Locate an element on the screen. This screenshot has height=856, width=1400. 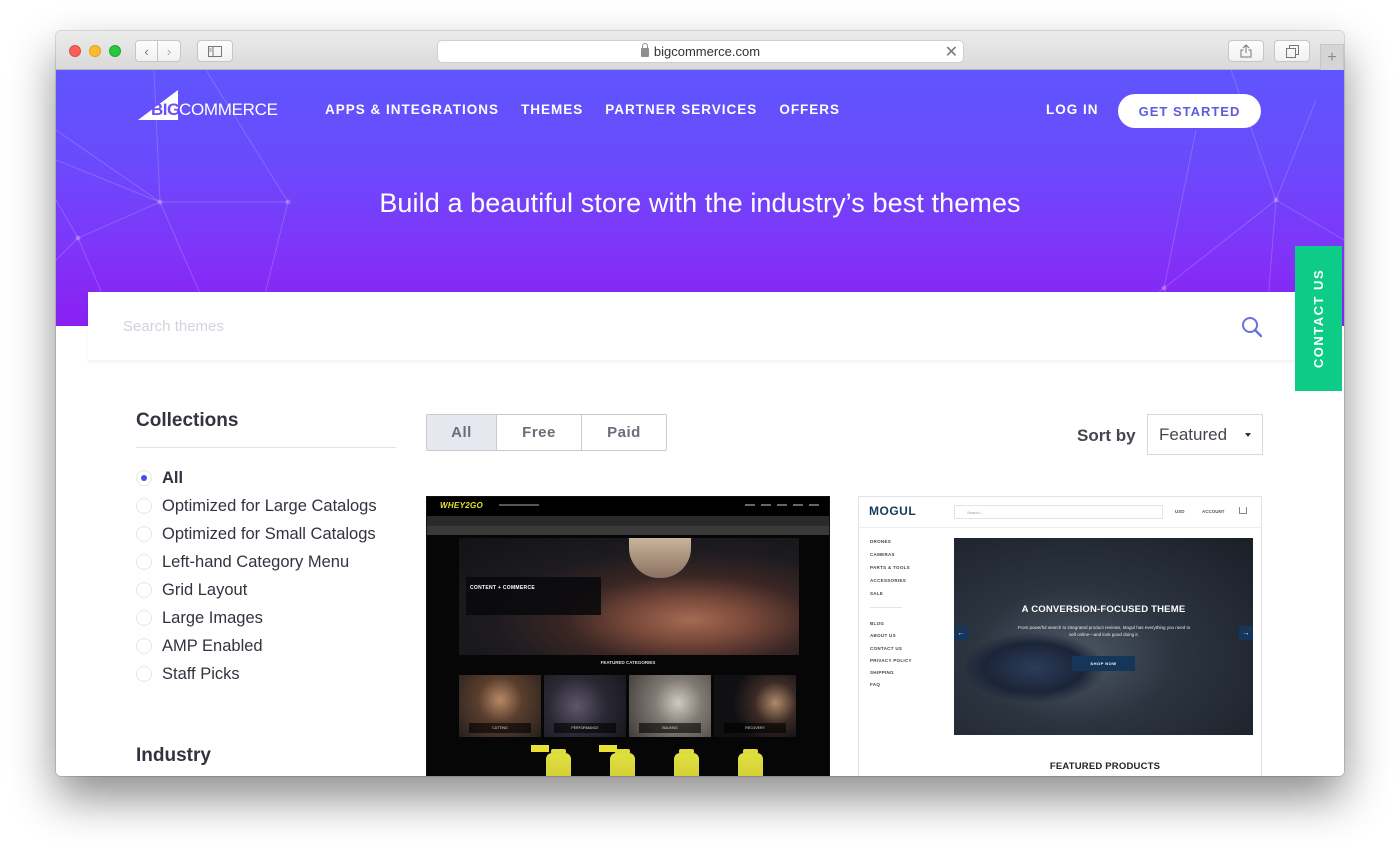
preview-section-title: FEATURED CATEGORIES is located at coordinates (628, 662).